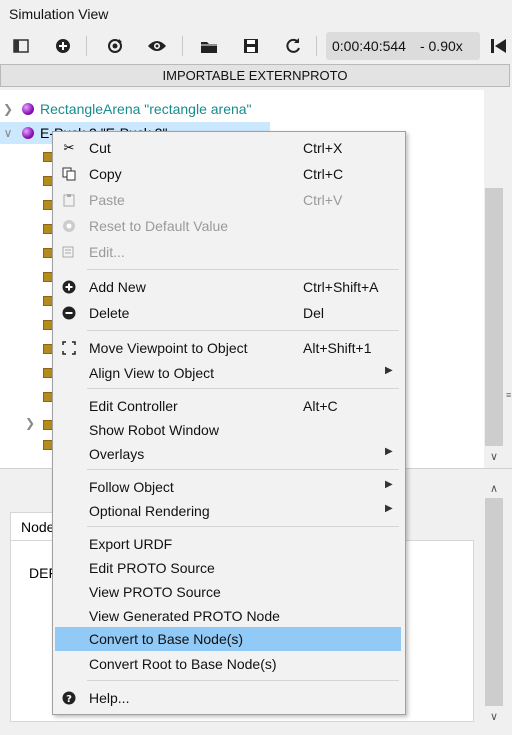 The width and height of the screenshot is (512, 735). Describe the element at coordinates (209, 46) in the screenshot. I see `open-folder-icon` at that location.